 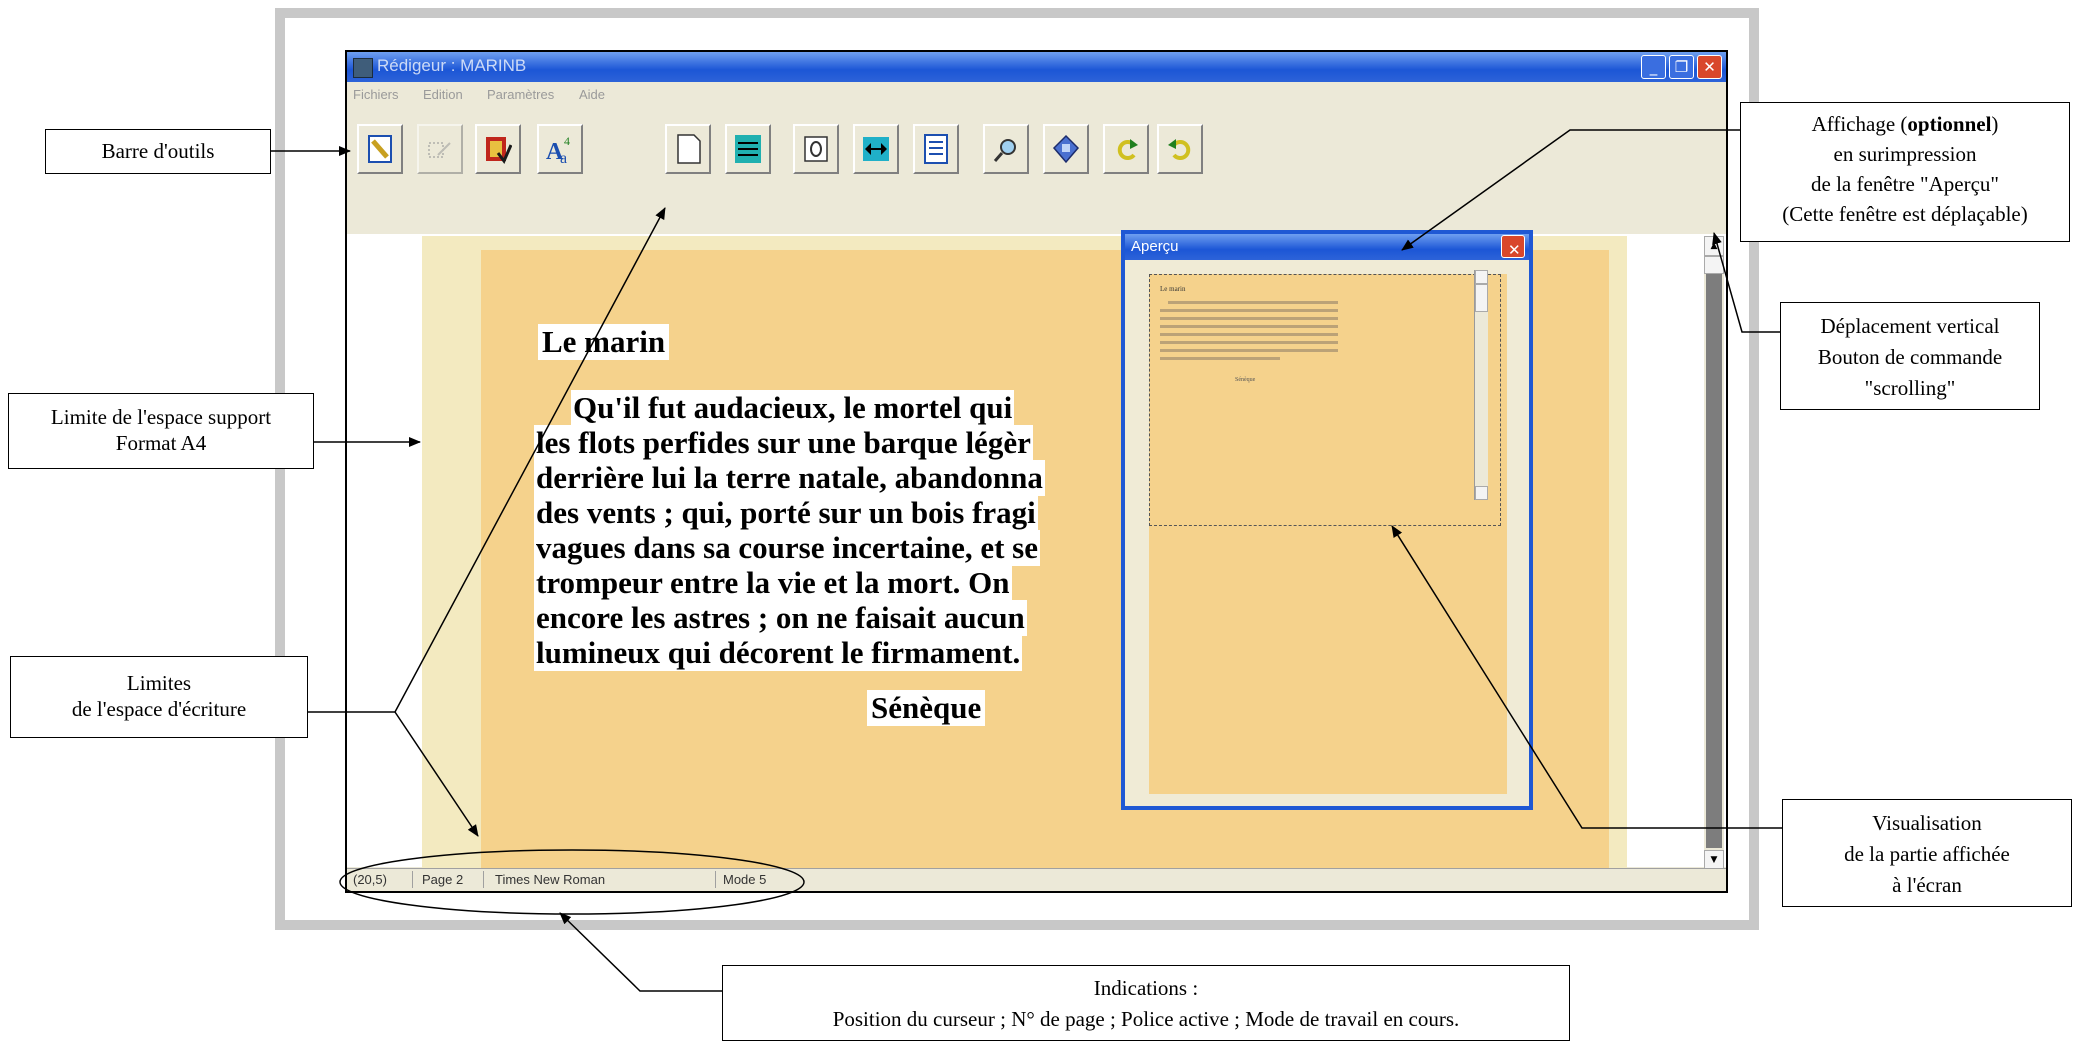 I want to click on font-icon: A a 4, so click(x=558, y=149).